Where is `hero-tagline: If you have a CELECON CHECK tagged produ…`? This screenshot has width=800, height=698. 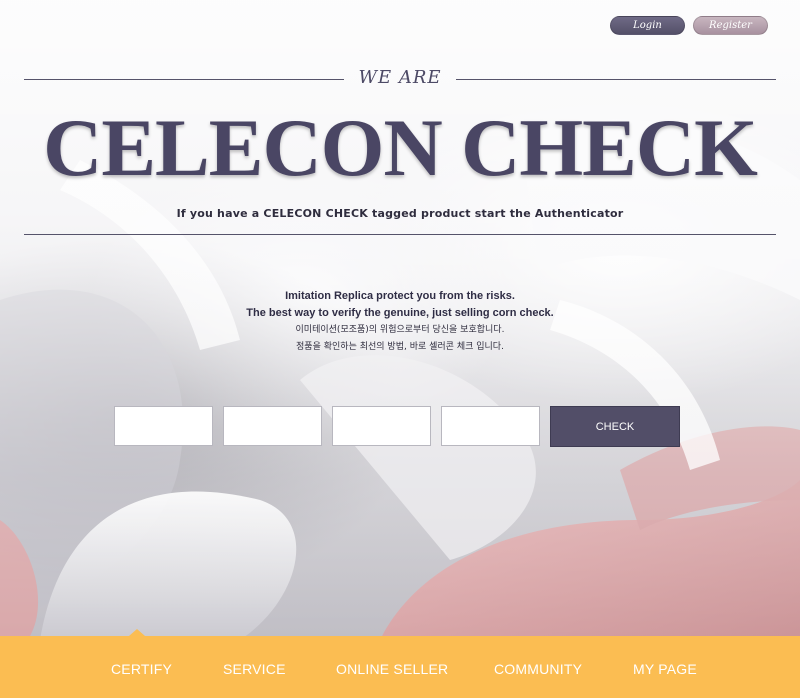 hero-tagline: If you have a CELECON CHECK tagged produ… is located at coordinates (400, 213).